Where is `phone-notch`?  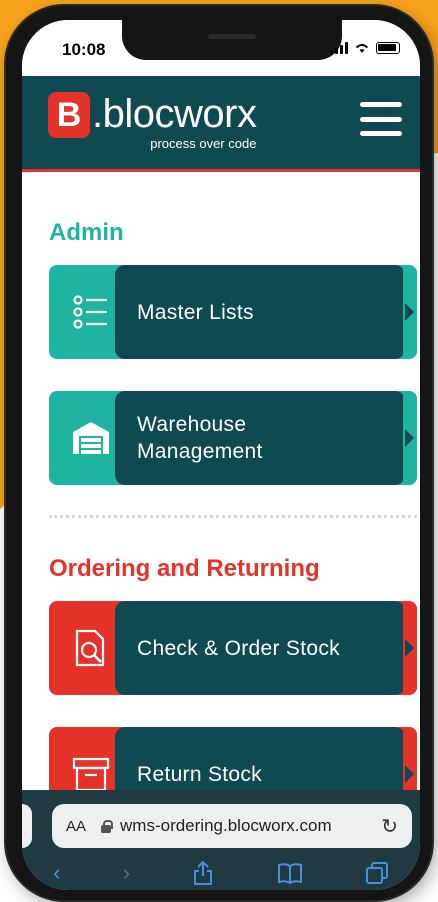 phone-notch is located at coordinates (232, 40).